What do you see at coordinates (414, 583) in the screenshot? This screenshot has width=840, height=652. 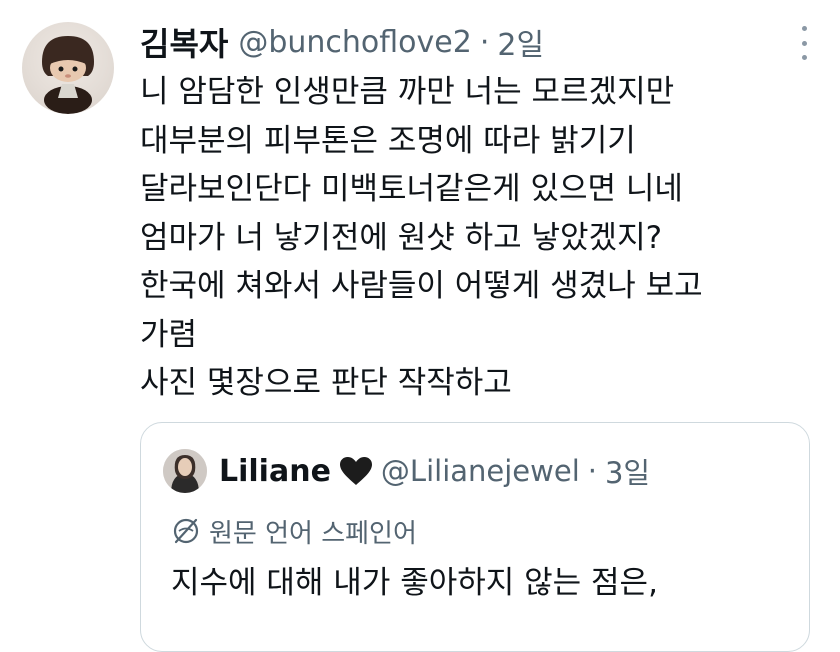 I see `quoted-tweet-text: 지수에 대해 내가 좋아하지 않는 점은,` at bounding box center [414, 583].